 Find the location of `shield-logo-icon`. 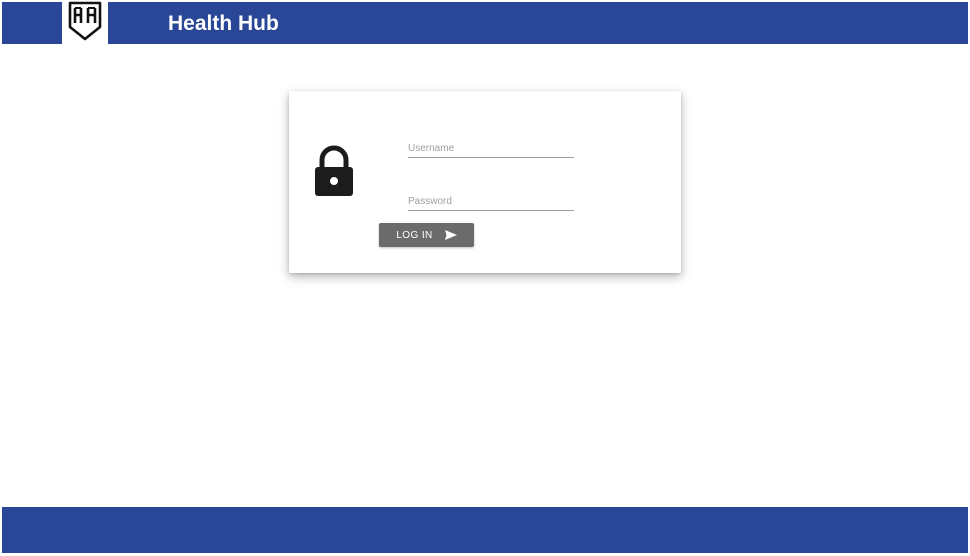

shield-logo-icon is located at coordinates (85, 23).